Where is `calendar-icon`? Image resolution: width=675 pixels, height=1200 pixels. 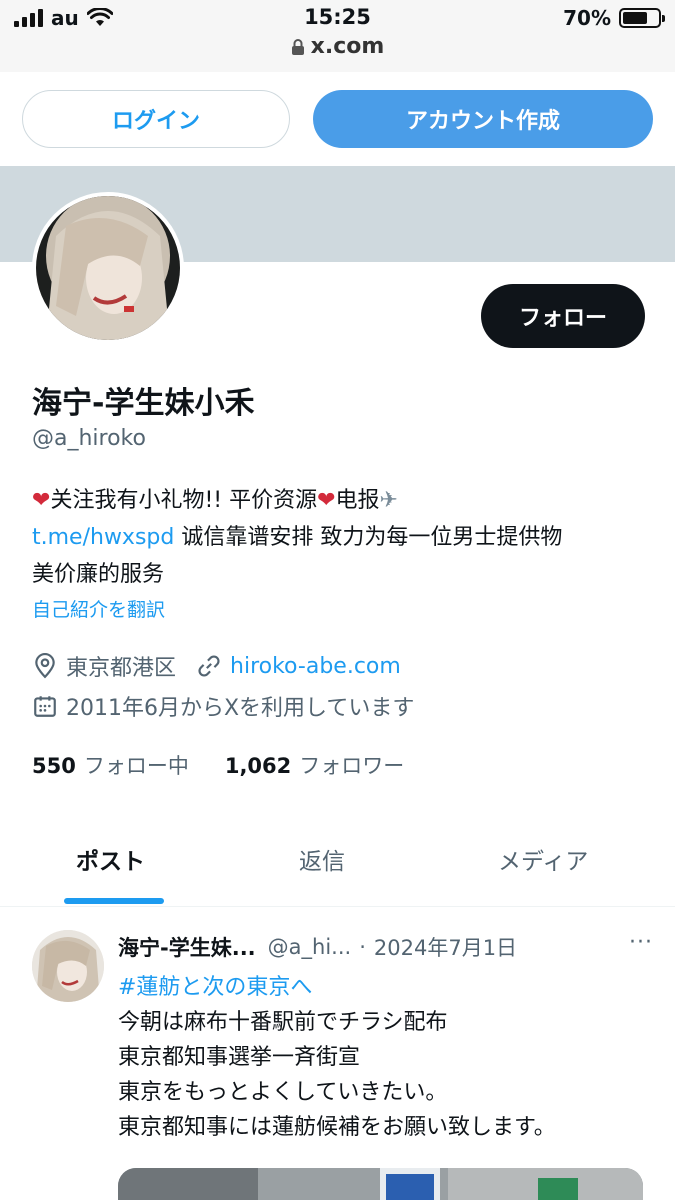
calendar-icon is located at coordinates (45, 706).